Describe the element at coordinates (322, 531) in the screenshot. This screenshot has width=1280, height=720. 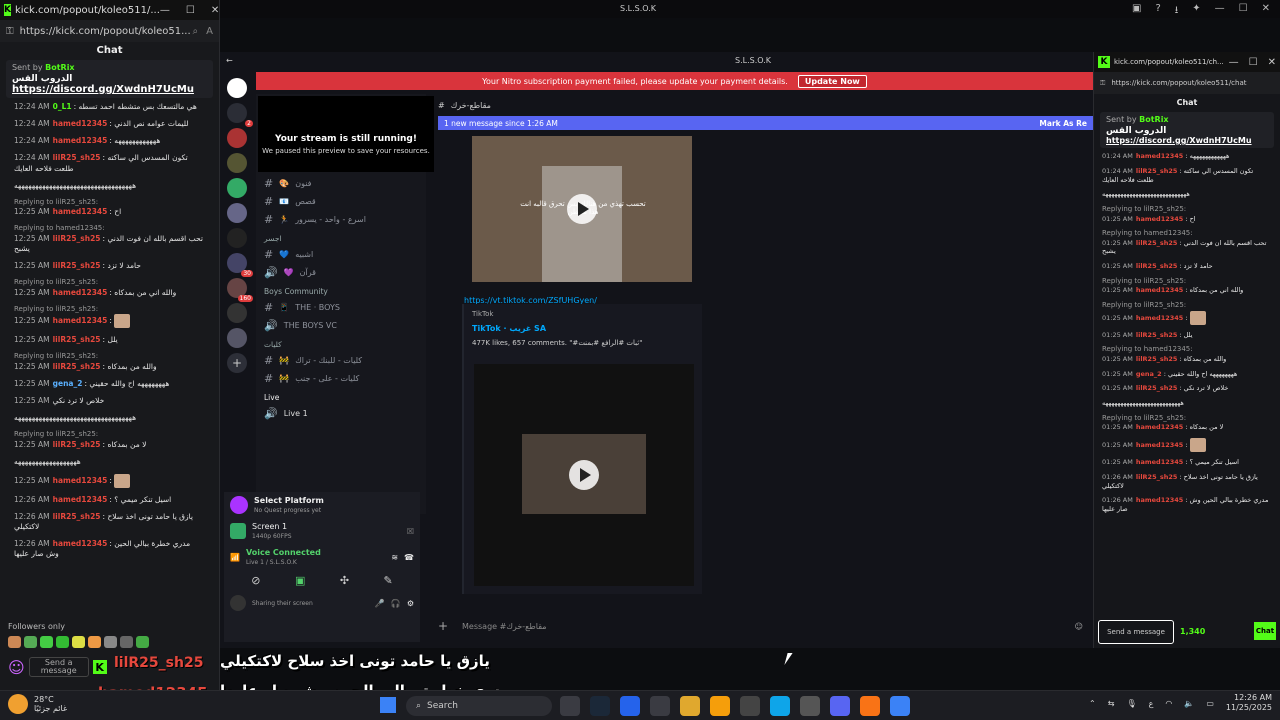
I see `screen-share-row: Screen 1 1440p 60FPS ☒` at that location.